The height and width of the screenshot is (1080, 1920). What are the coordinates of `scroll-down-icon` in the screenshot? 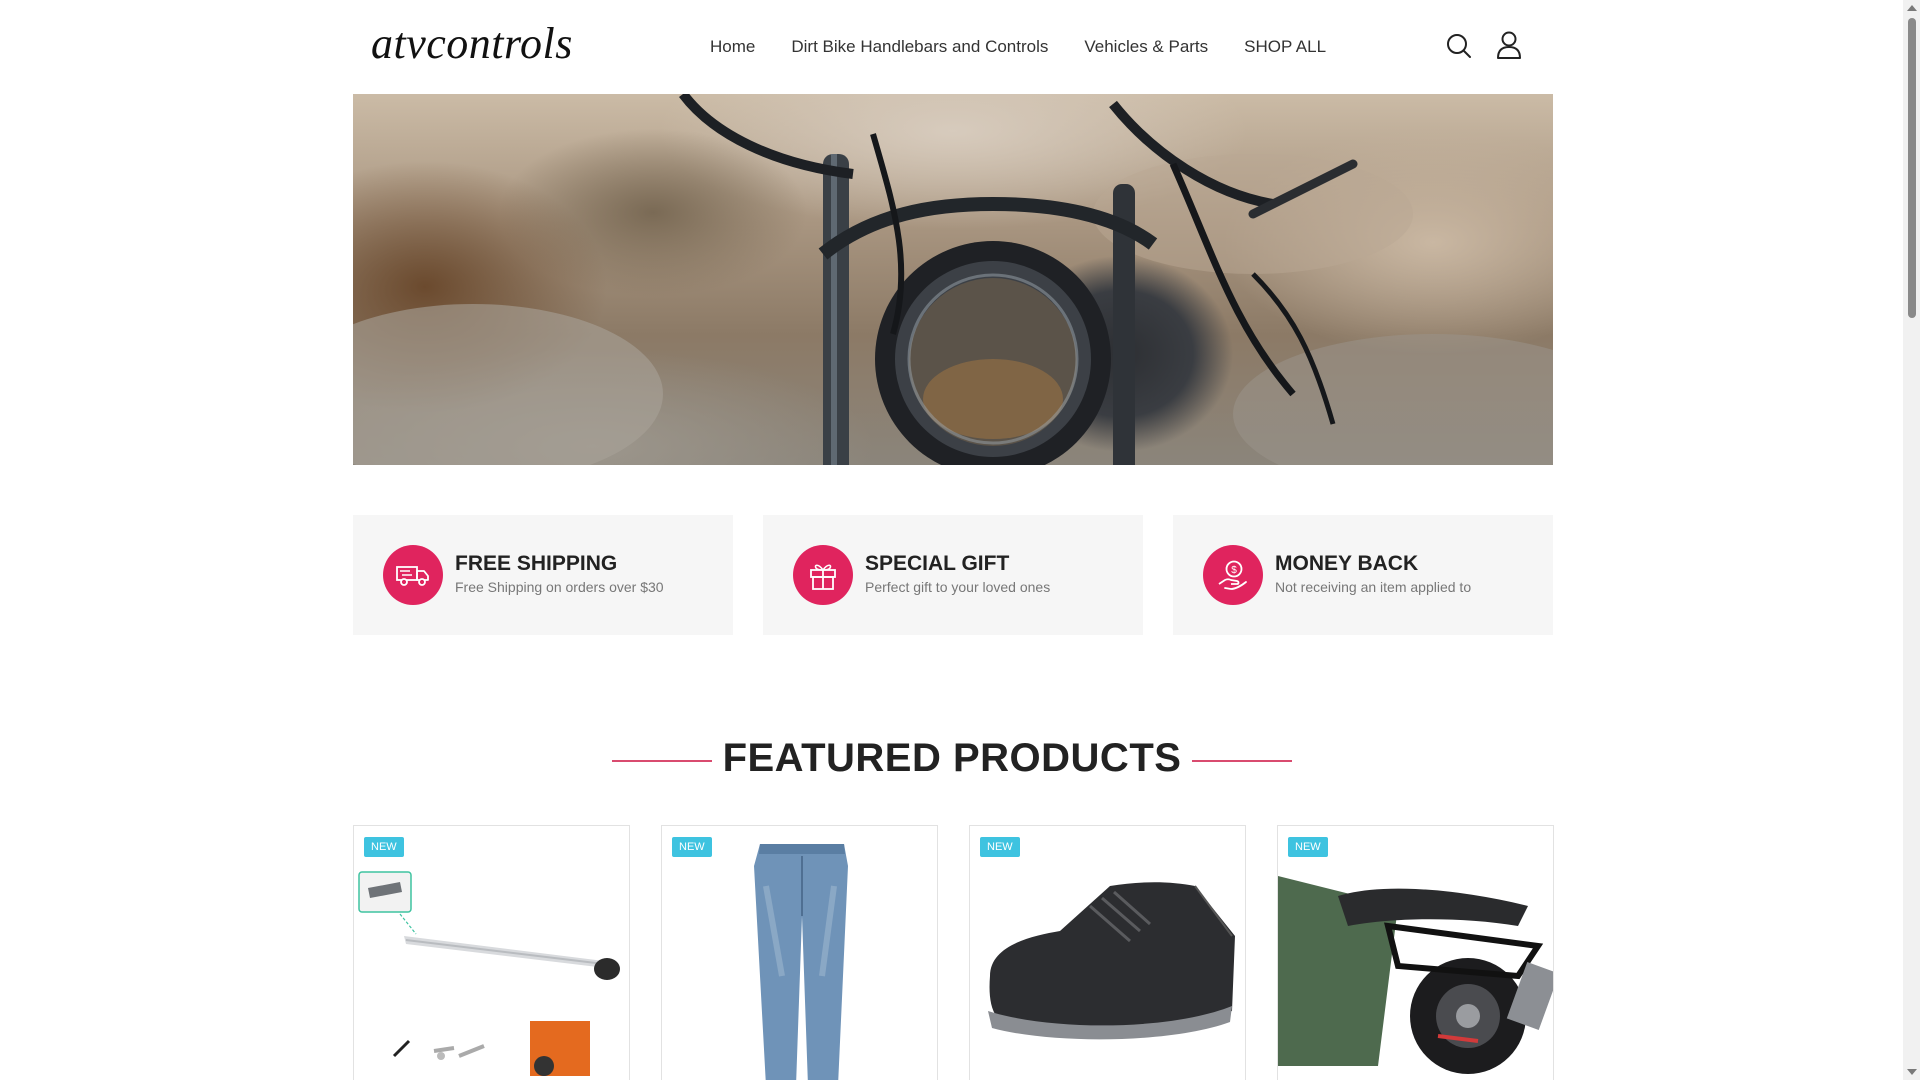 It's located at (1912, 1072).